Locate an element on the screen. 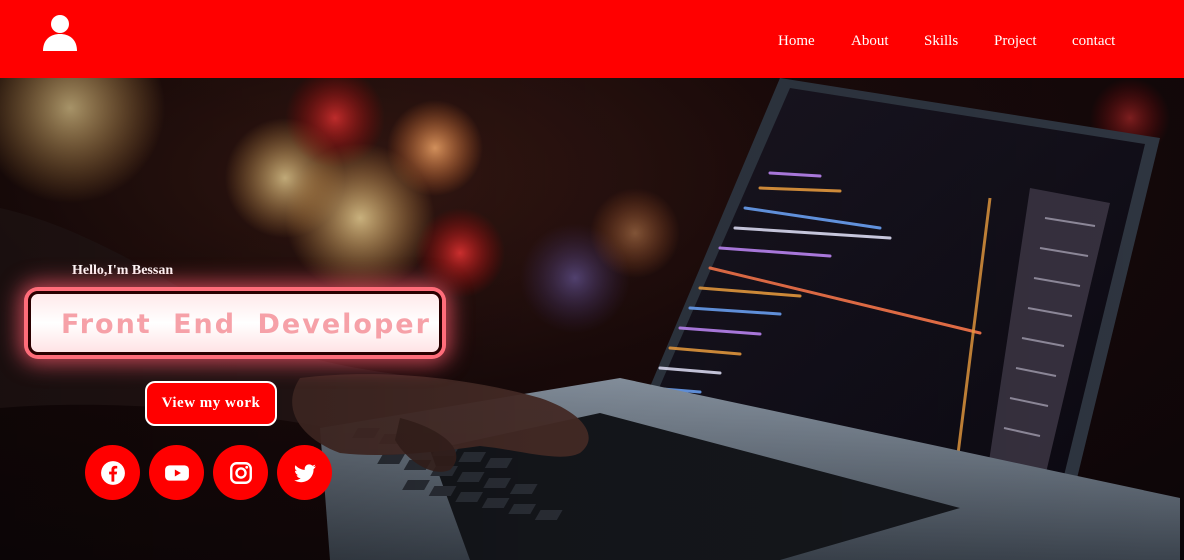 This screenshot has width=1184, height=560. nav-link-project: Project is located at coordinates (1015, 41).